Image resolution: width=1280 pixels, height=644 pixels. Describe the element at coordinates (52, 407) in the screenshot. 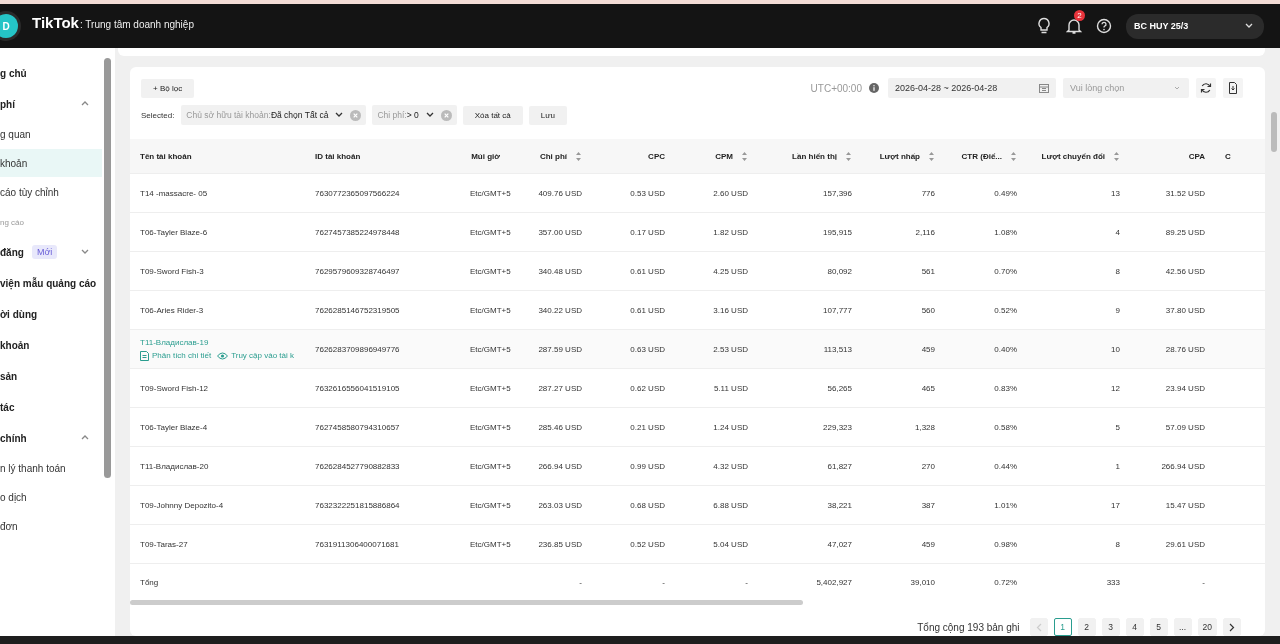

I see `sidebar-group: tác` at that location.